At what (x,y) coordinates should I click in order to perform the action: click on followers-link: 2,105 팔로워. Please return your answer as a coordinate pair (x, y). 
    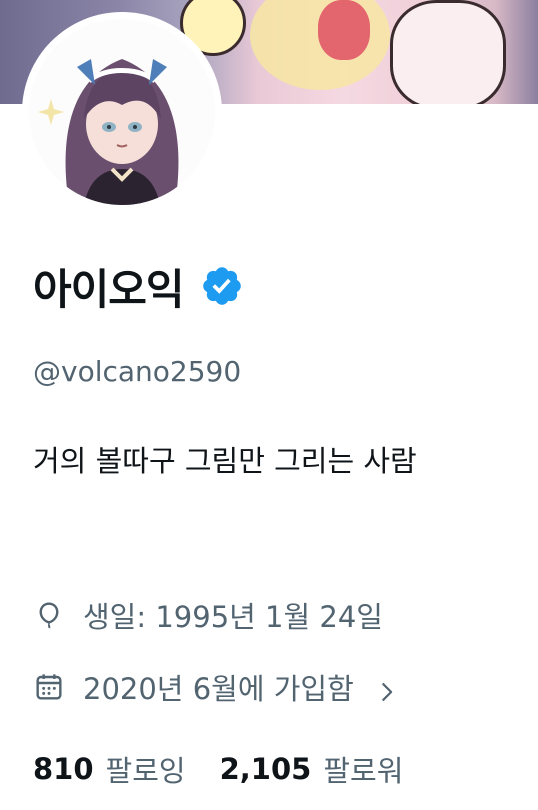
    Looking at the image, I should click on (312, 769).